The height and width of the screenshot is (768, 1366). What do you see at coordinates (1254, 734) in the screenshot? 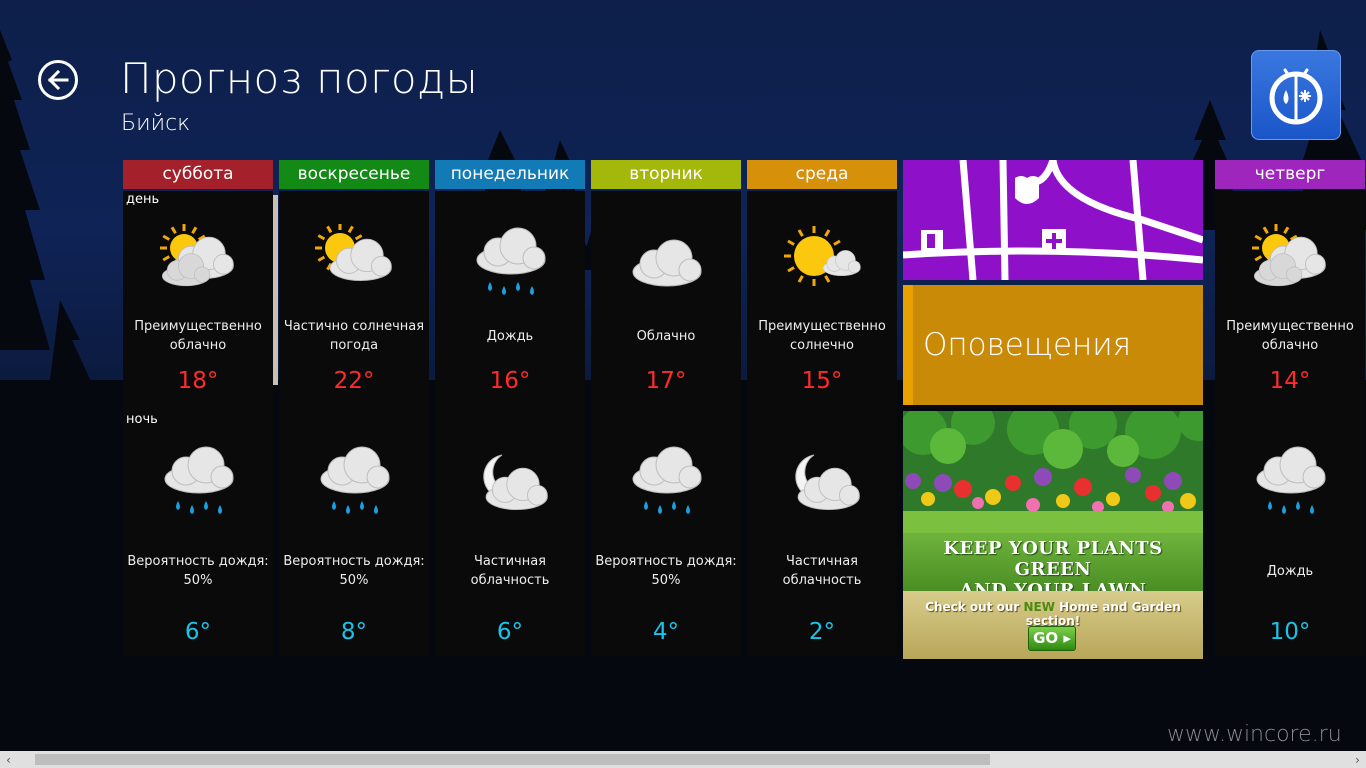
I see `watermark: www.wincore.ru` at bounding box center [1254, 734].